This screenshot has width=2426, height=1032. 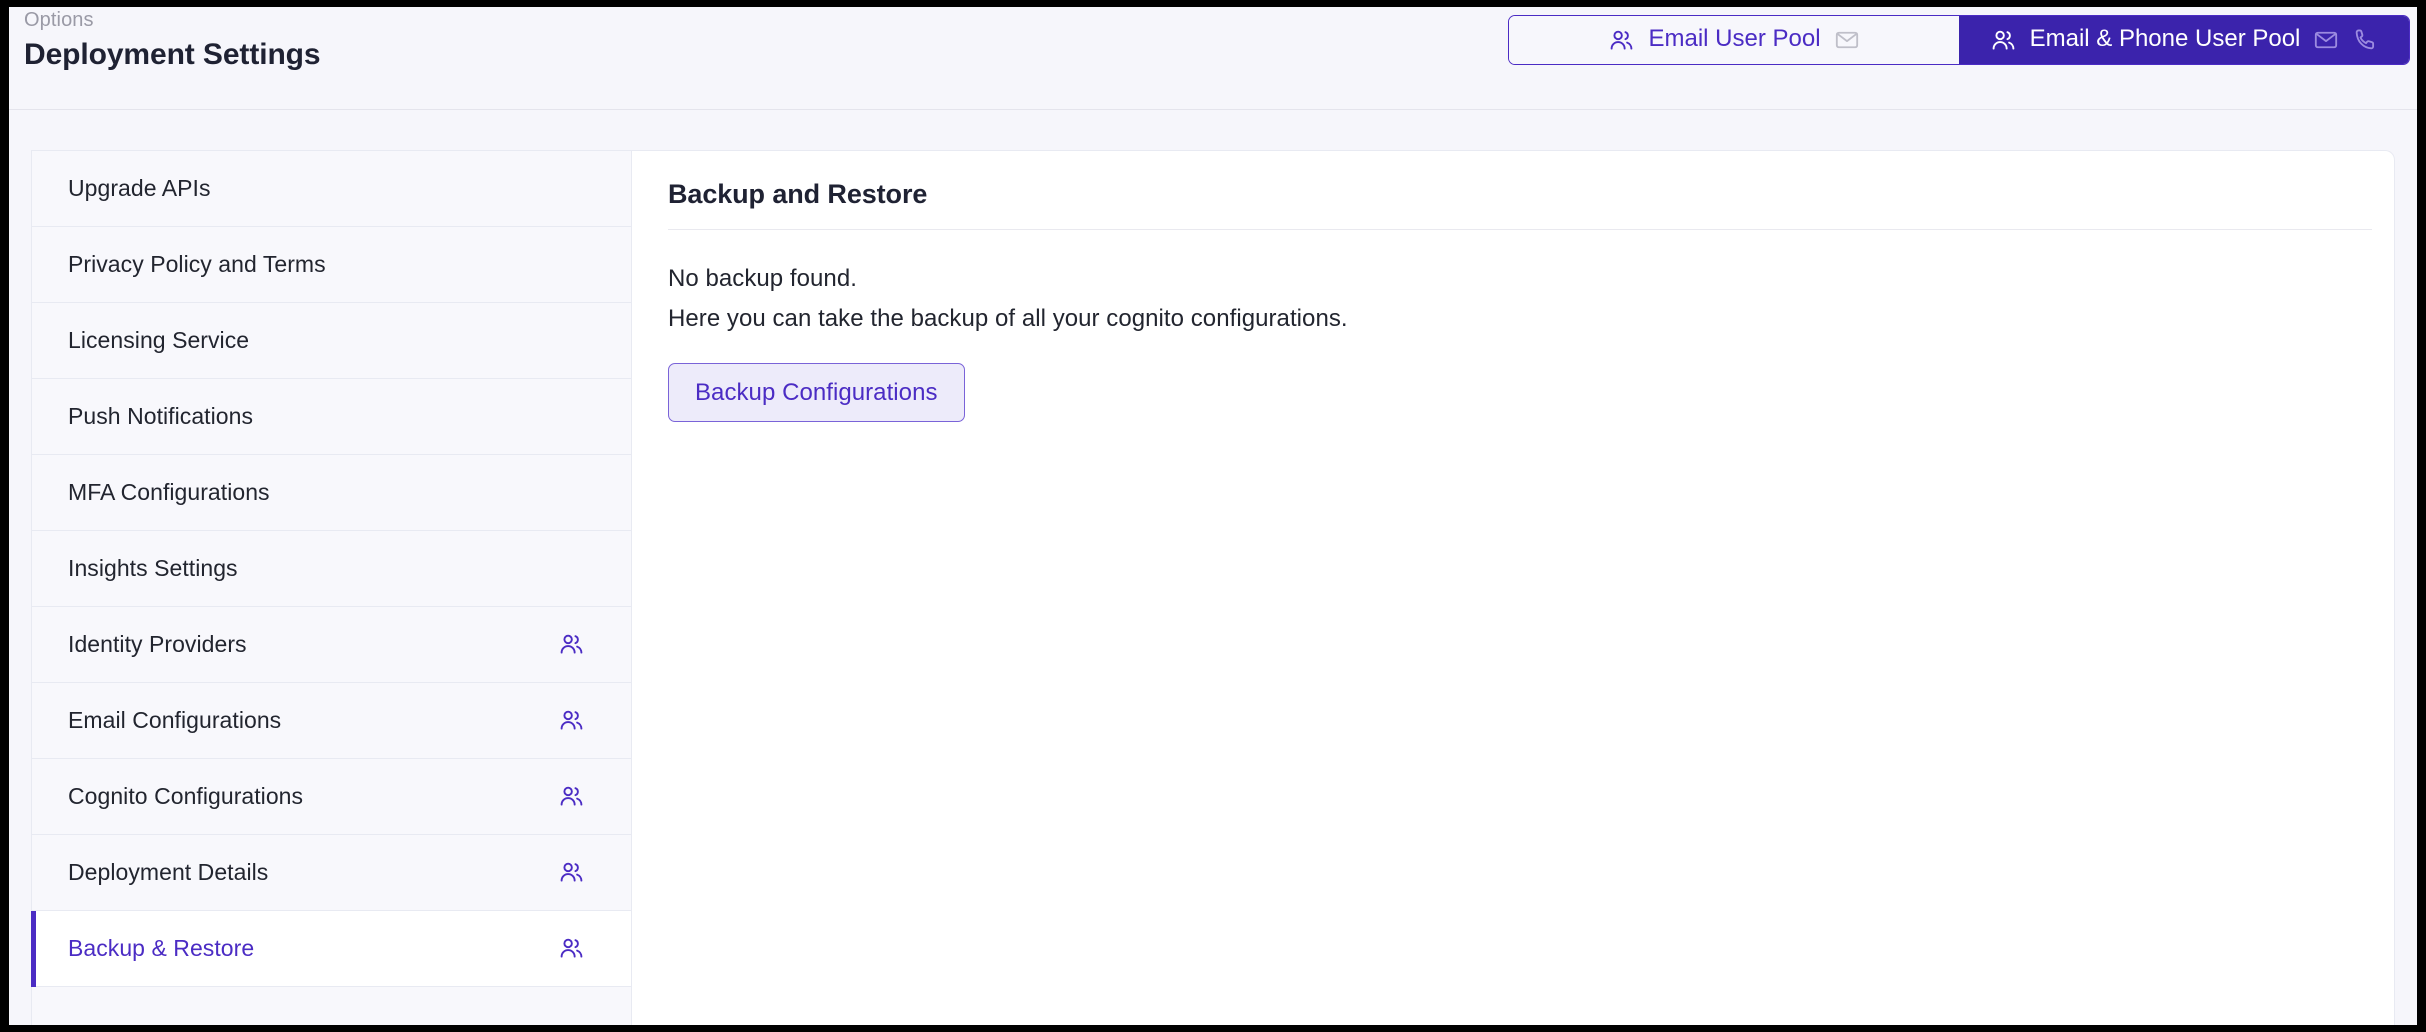 I want to click on sidebar-item-mfa-configurations: MFA Configurations, so click(x=331, y=493).